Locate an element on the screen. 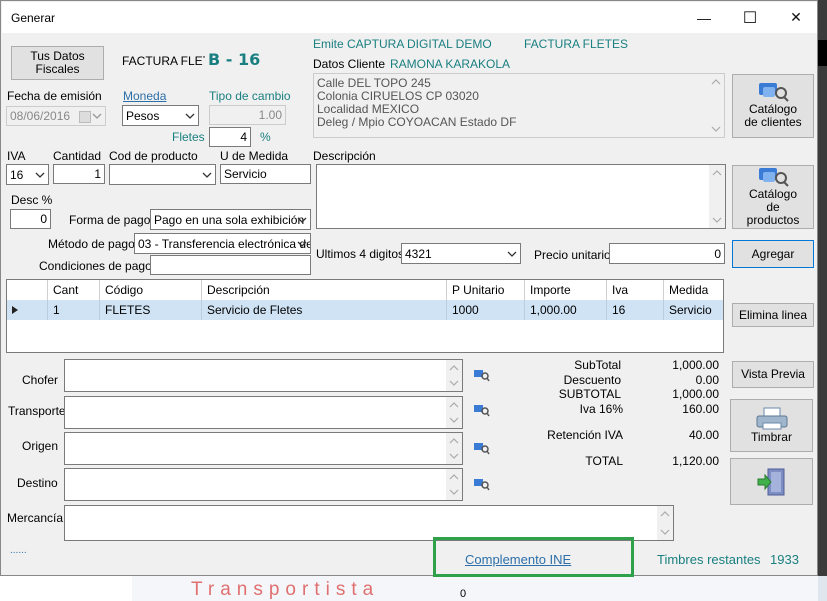  iva-total-label: Iva 16% is located at coordinates (601, 409).